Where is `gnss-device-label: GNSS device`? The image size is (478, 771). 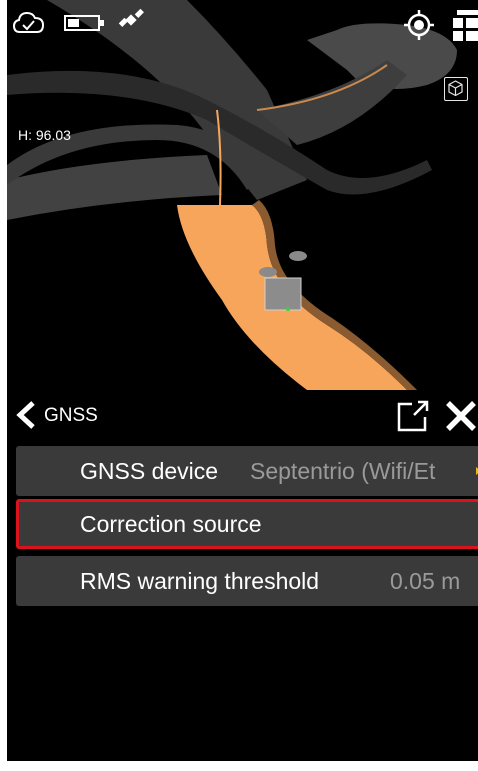 gnss-device-label: GNSS device is located at coordinates (149, 471).